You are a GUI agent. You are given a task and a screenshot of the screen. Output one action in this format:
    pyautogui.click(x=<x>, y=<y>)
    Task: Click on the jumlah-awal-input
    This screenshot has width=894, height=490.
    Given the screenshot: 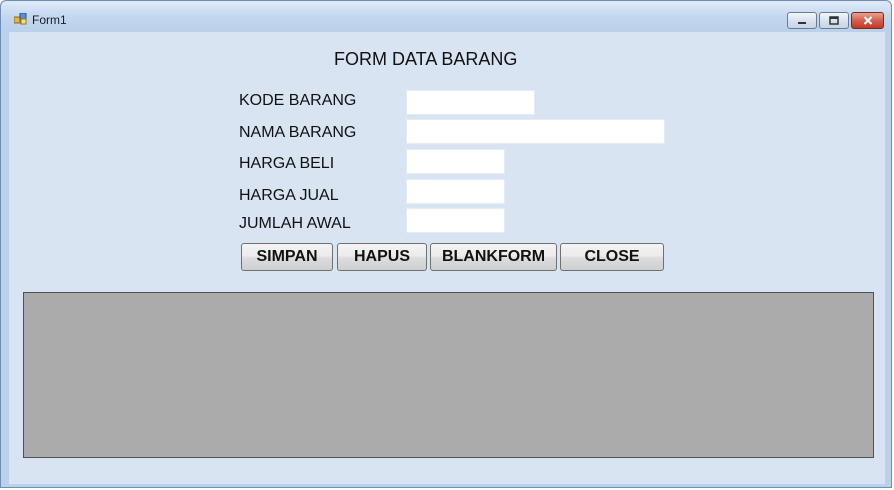 What is the action you would take?
    pyautogui.click(x=455, y=220)
    